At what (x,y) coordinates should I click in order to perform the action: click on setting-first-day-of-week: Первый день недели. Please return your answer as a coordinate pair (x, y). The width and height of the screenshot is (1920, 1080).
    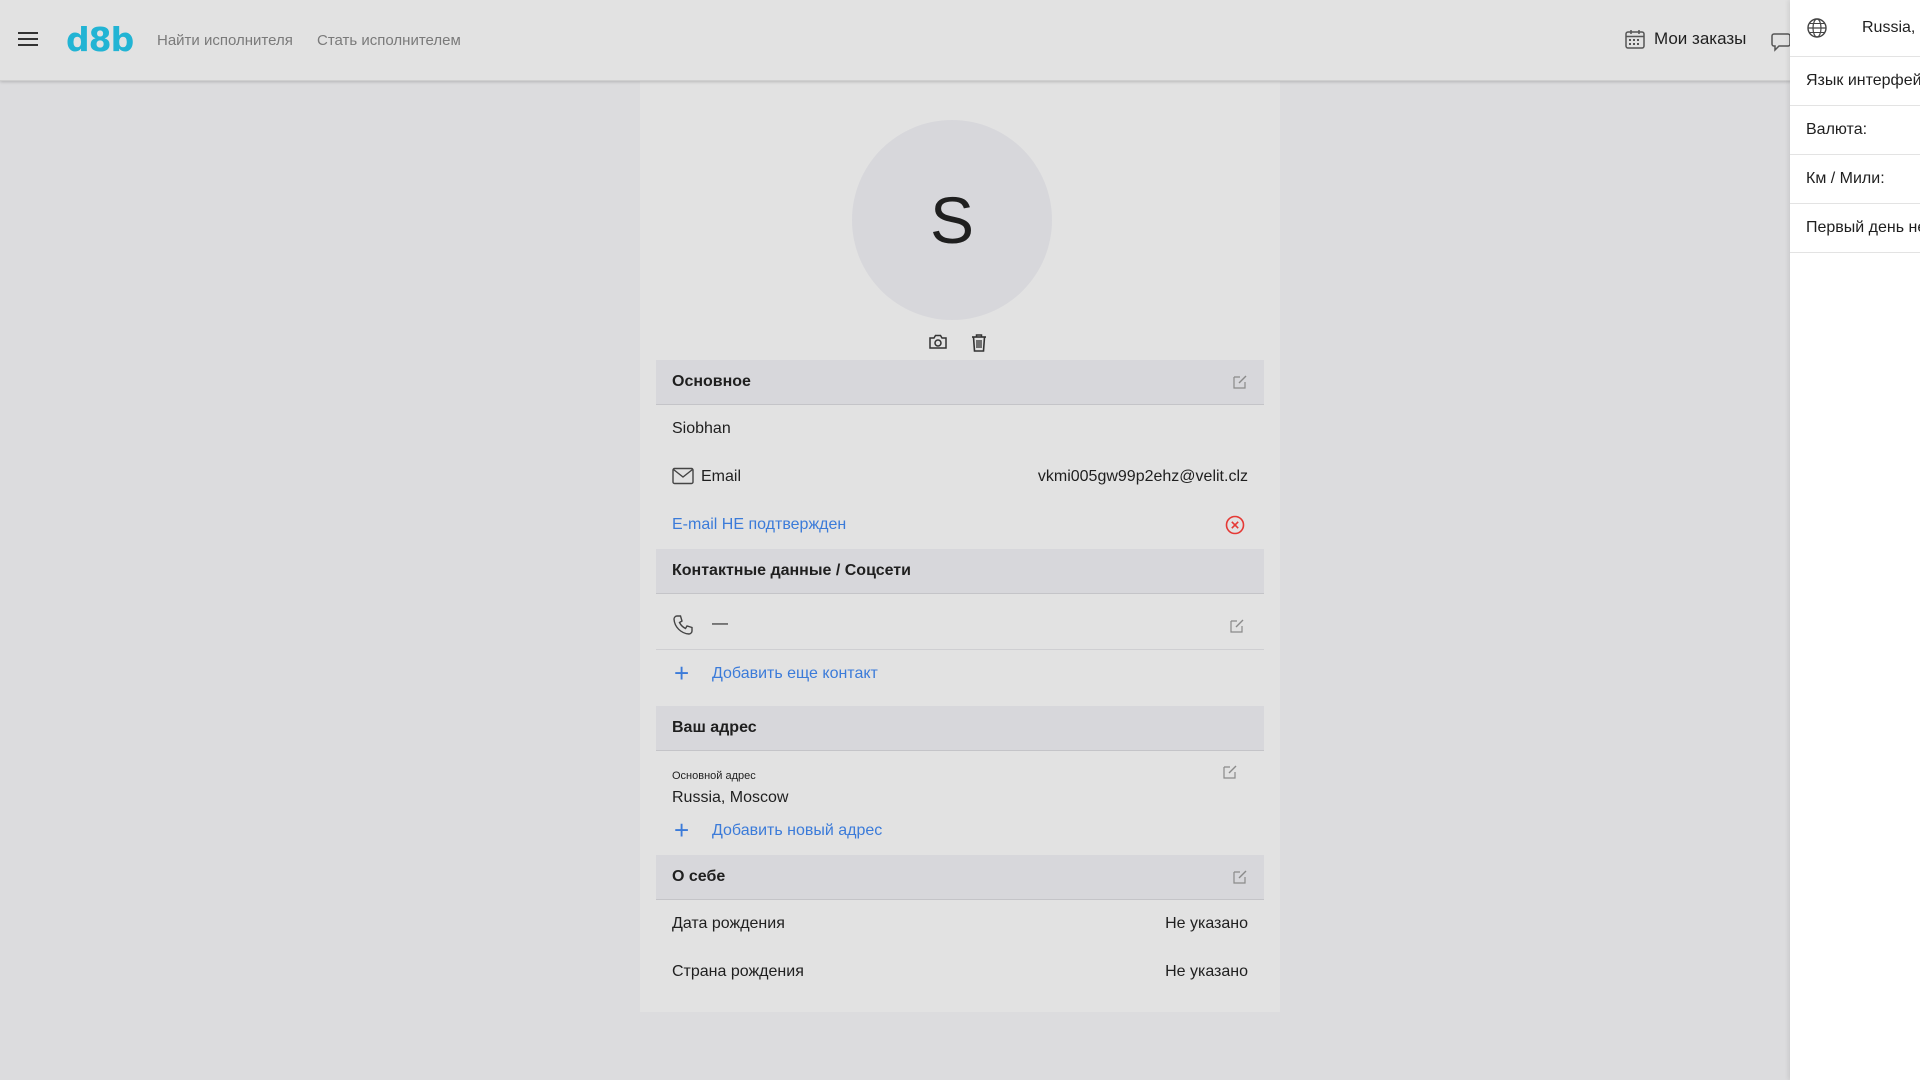
    Looking at the image, I should click on (1855, 228).